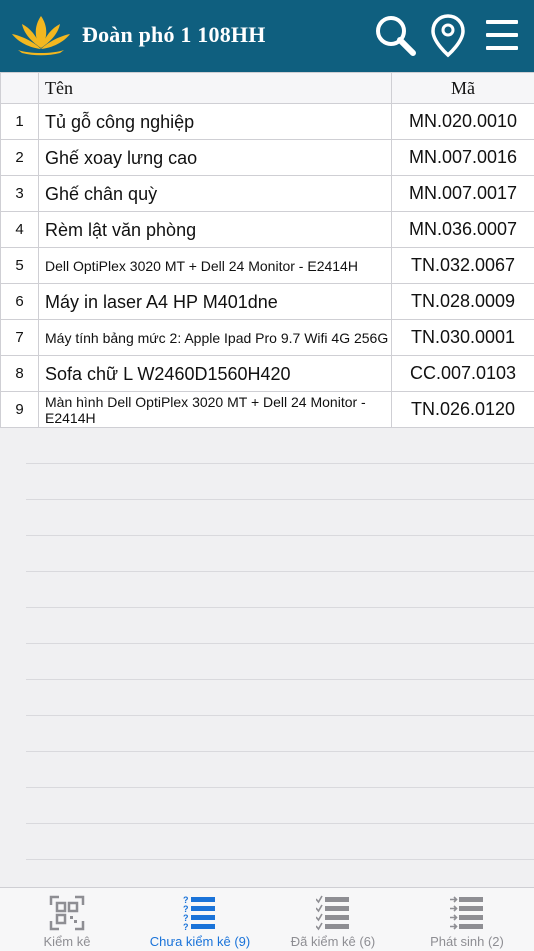 Image resolution: width=534 pixels, height=951 pixels. I want to click on table-row: 1 Tủ gỗ công nghiệp MN.020.0010, so click(267, 122).